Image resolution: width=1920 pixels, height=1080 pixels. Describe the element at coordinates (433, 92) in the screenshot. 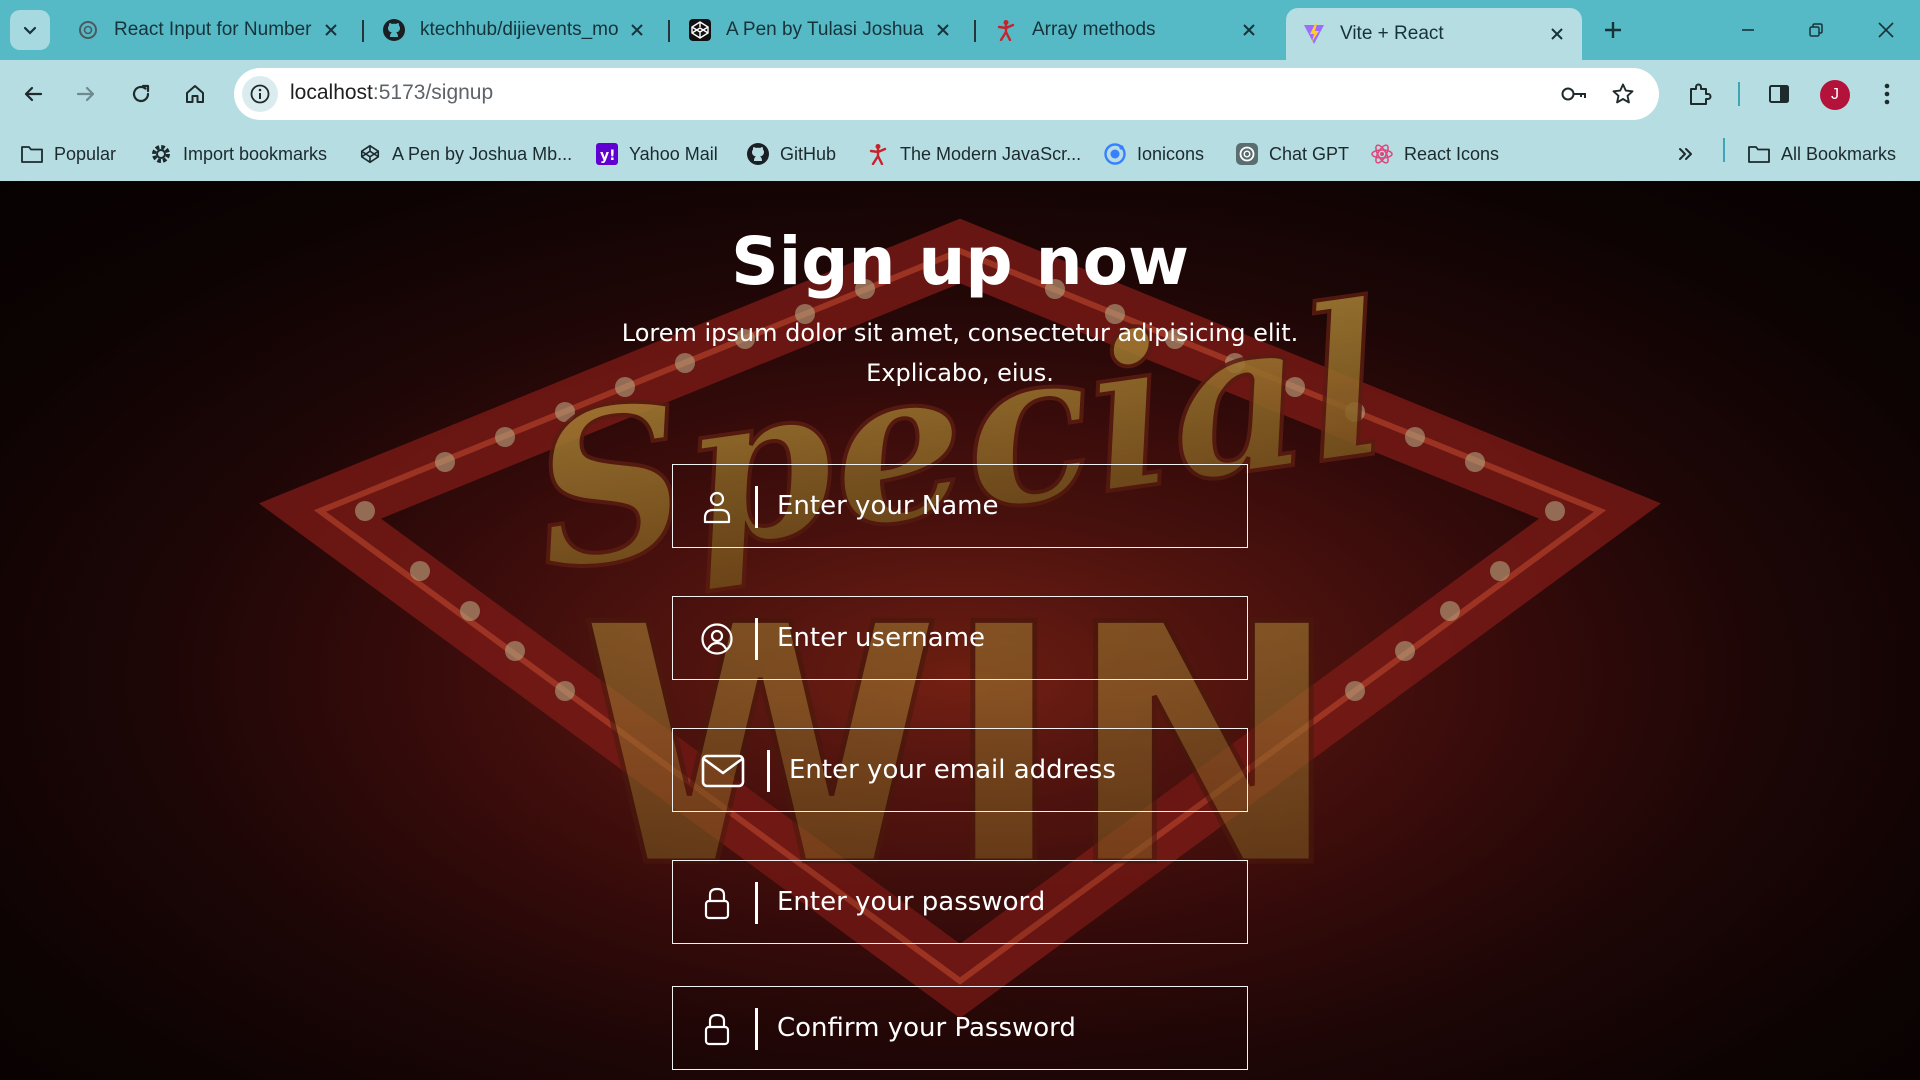

I see `url-path: :5173/signup` at that location.